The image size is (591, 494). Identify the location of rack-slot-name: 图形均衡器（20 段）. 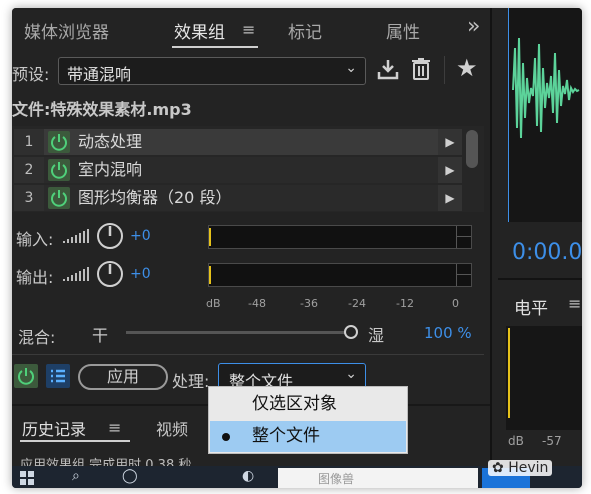
(155, 197).